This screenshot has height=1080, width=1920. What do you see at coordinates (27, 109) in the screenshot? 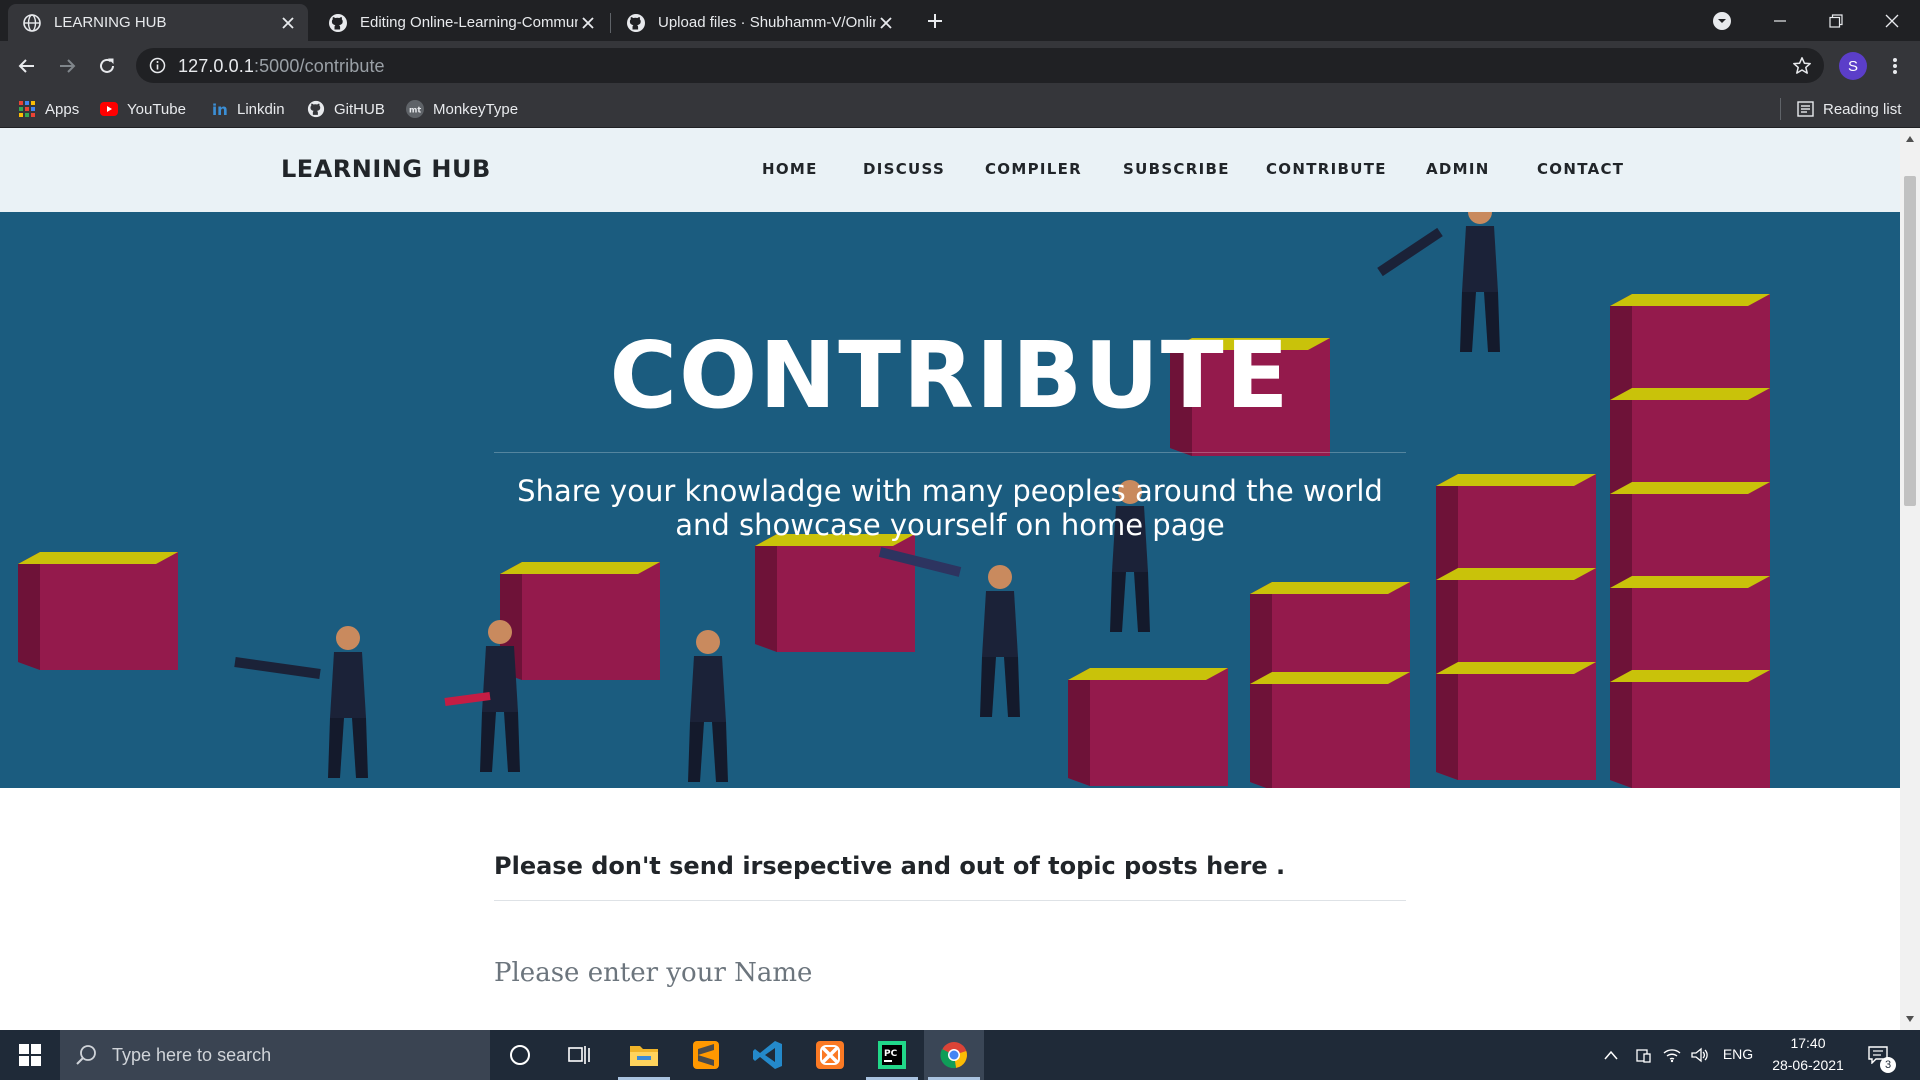
I see `apps-grid-icon` at bounding box center [27, 109].